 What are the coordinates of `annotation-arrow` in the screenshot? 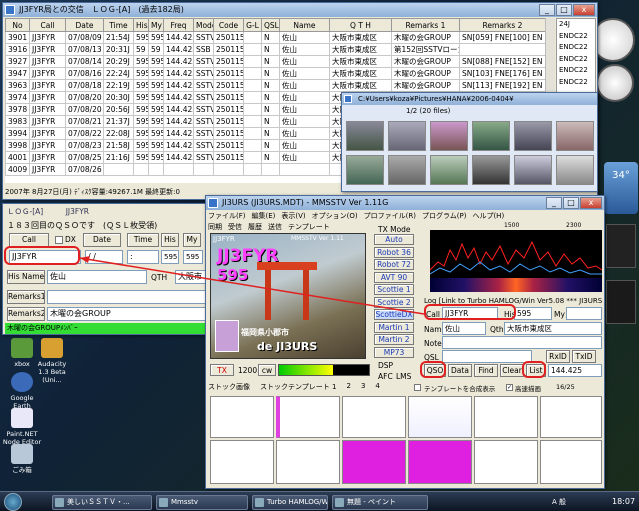 It's located at (252, 285).